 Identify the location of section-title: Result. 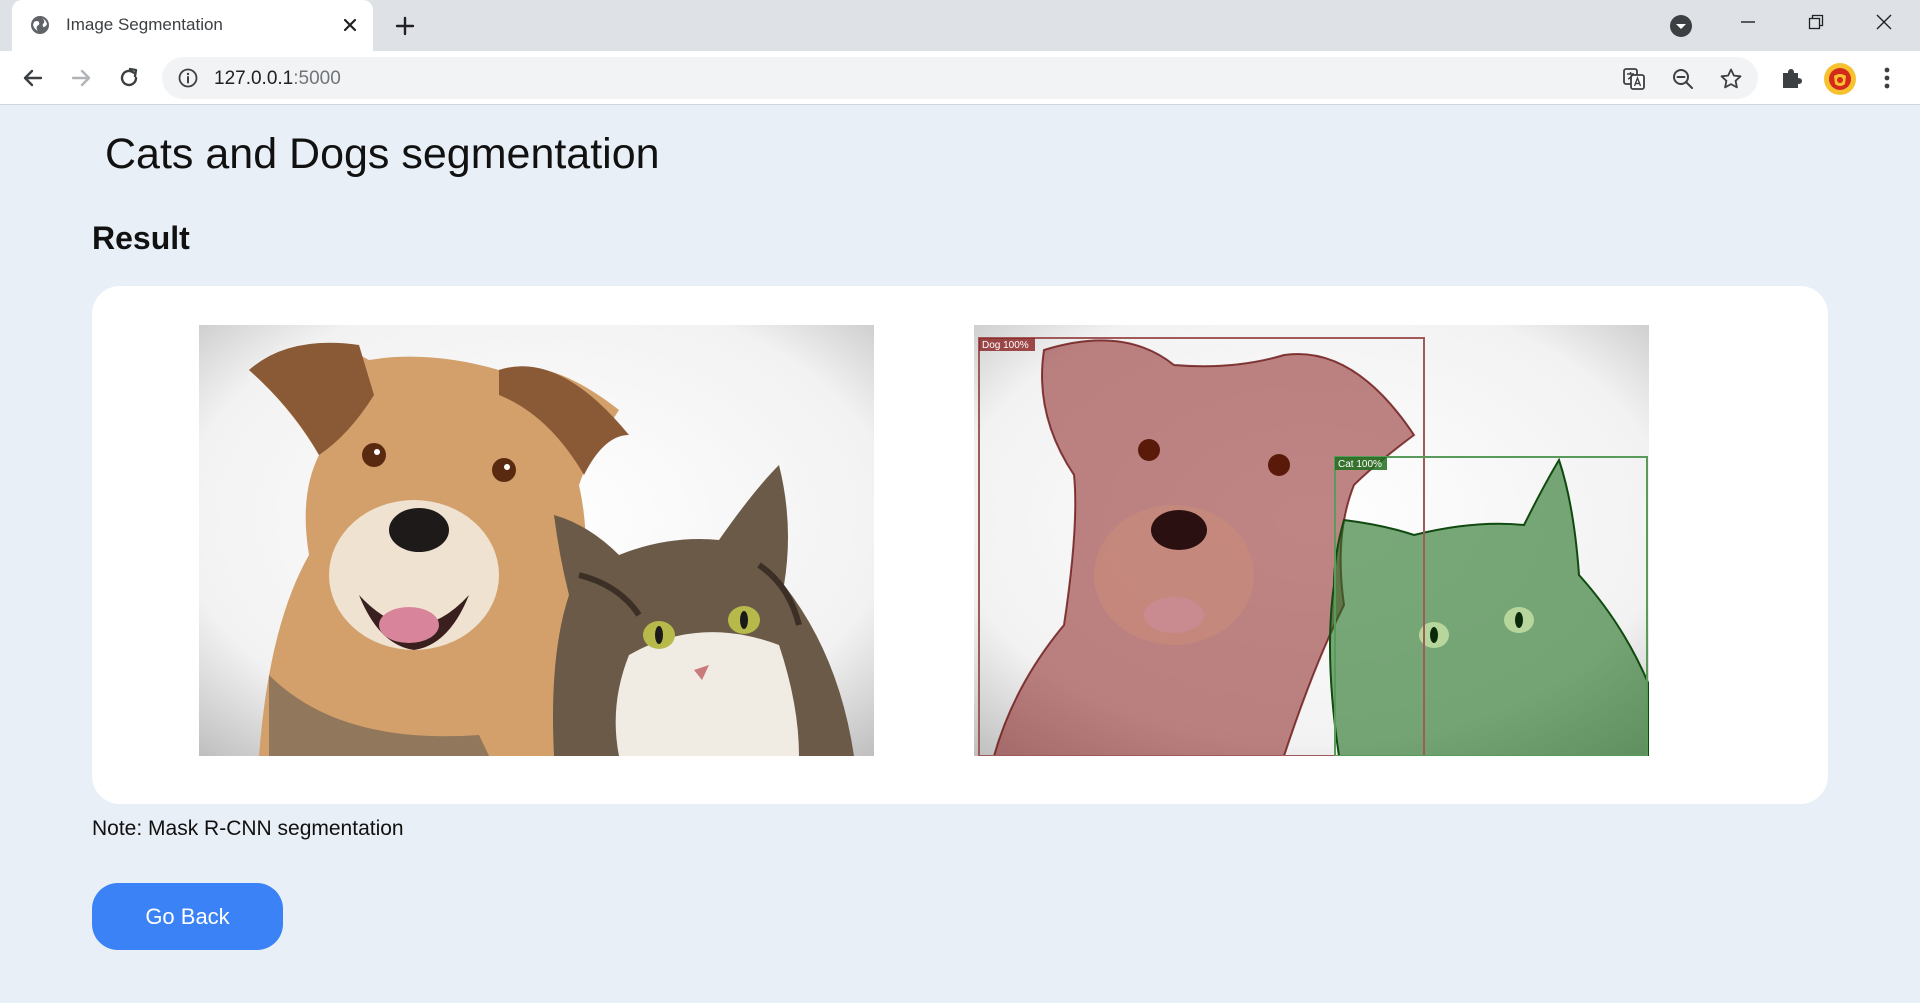
(141, 238).